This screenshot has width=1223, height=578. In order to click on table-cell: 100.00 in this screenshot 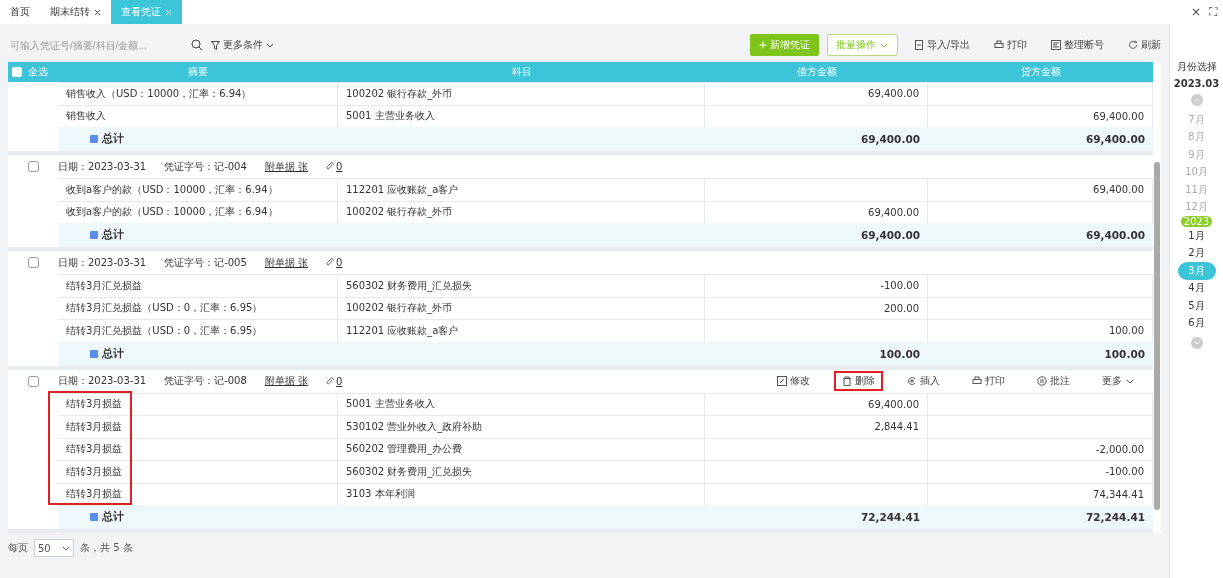, I will do `click(1040, 331)`.